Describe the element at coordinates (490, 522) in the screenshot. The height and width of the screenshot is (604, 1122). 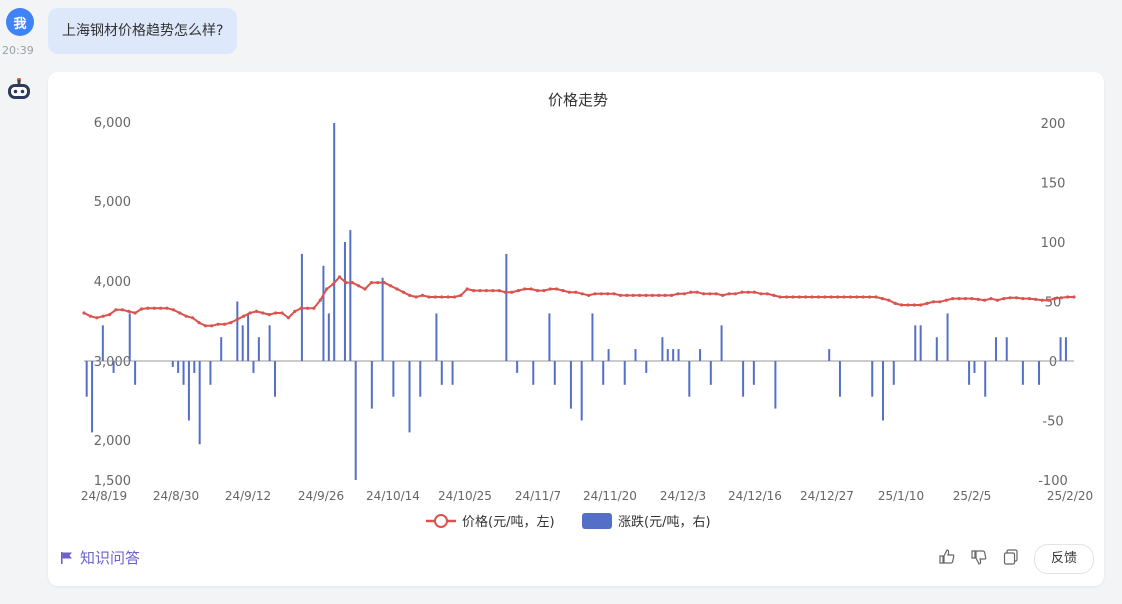
I see `legend-price: 价格(元/吨，左)` at that location.